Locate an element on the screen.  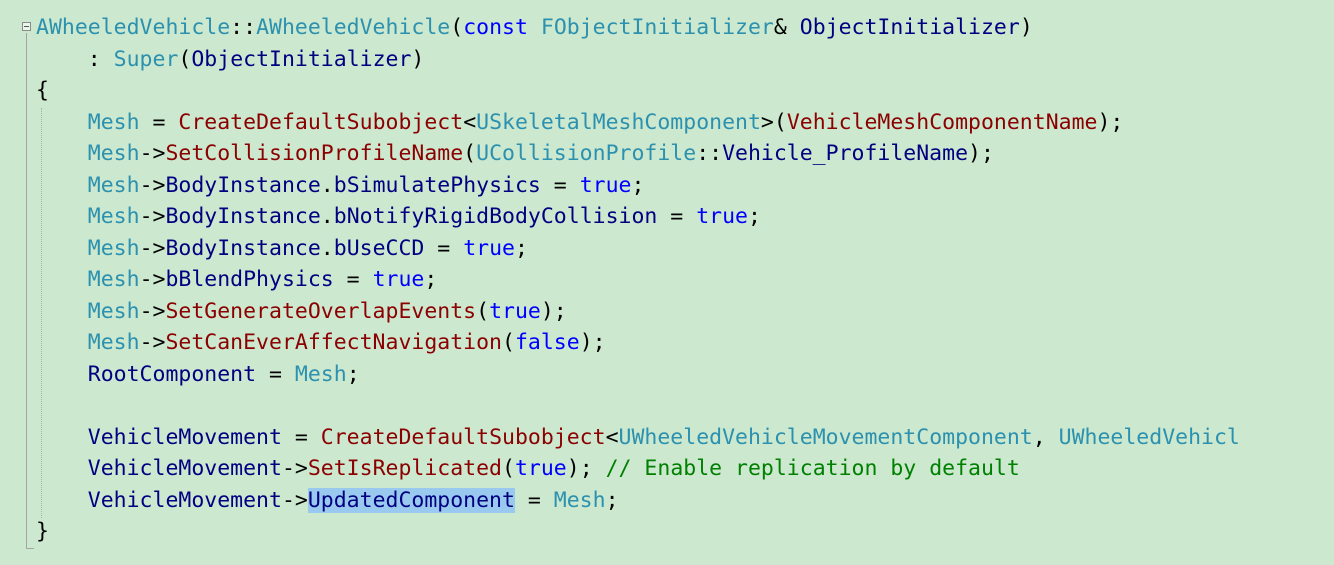
function-token: SetGenerateOverlapEvents is located at coordinates (321, 311).